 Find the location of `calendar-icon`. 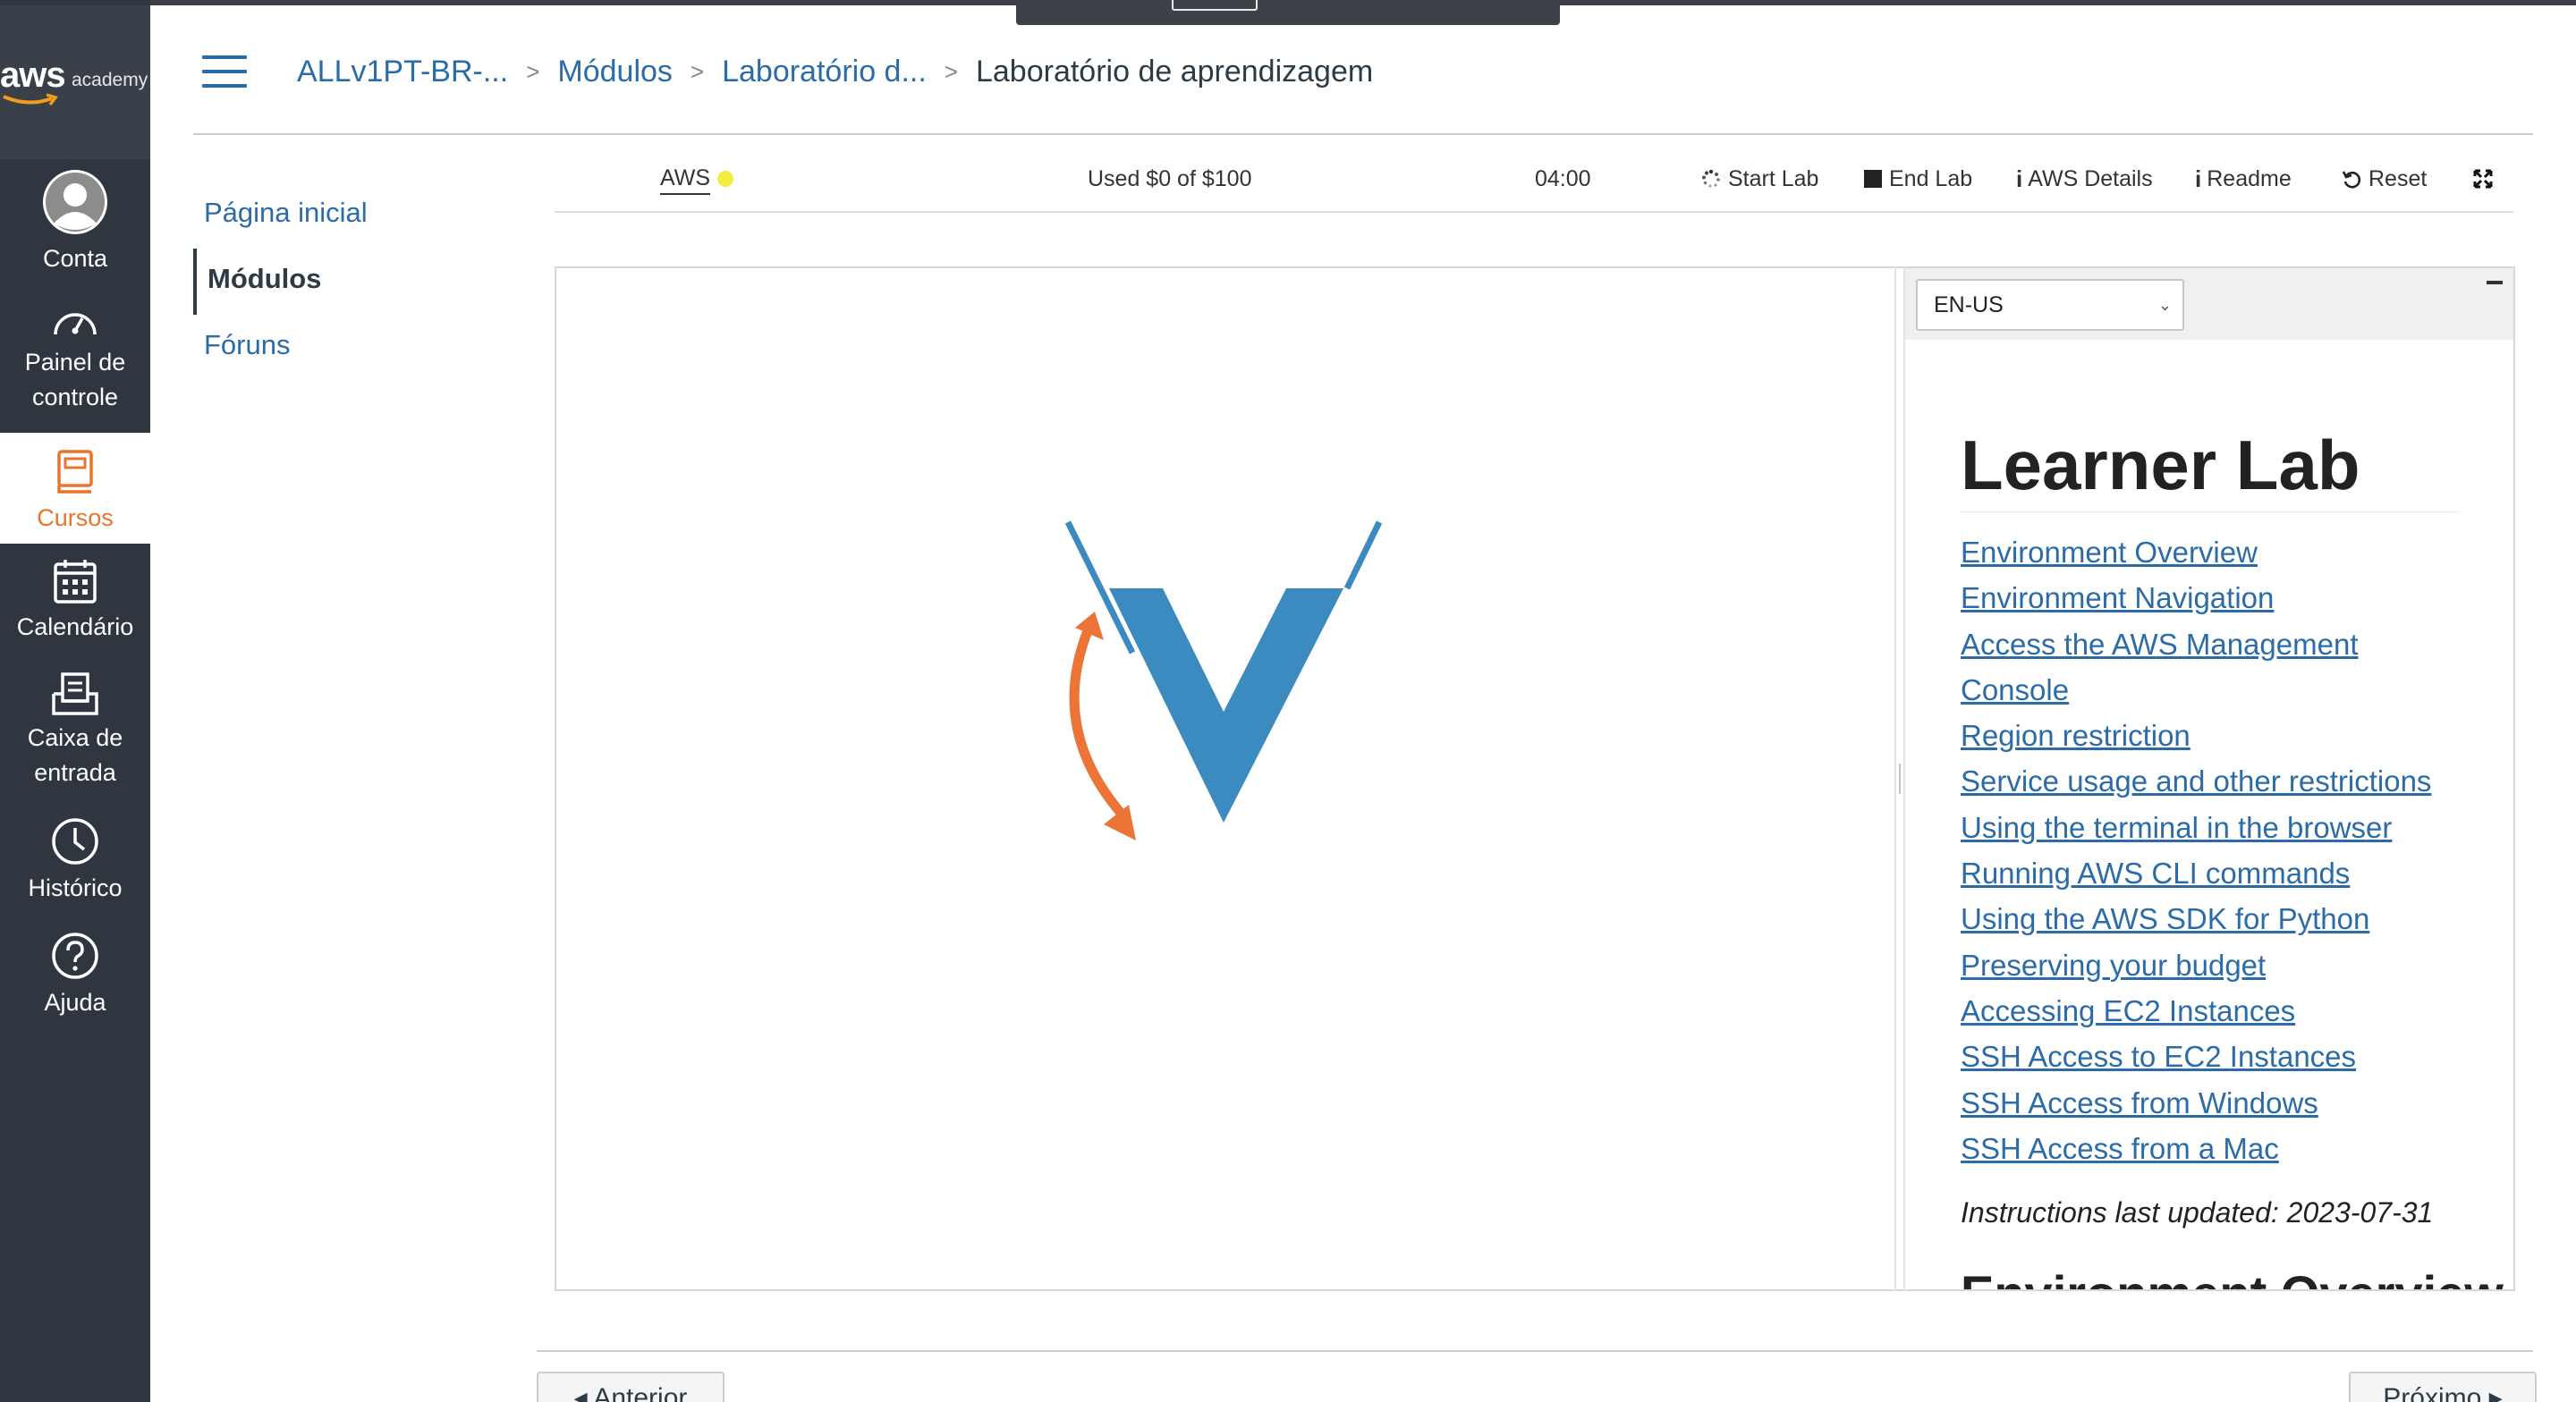

calendar-icon is located at coordinates (75, 582).